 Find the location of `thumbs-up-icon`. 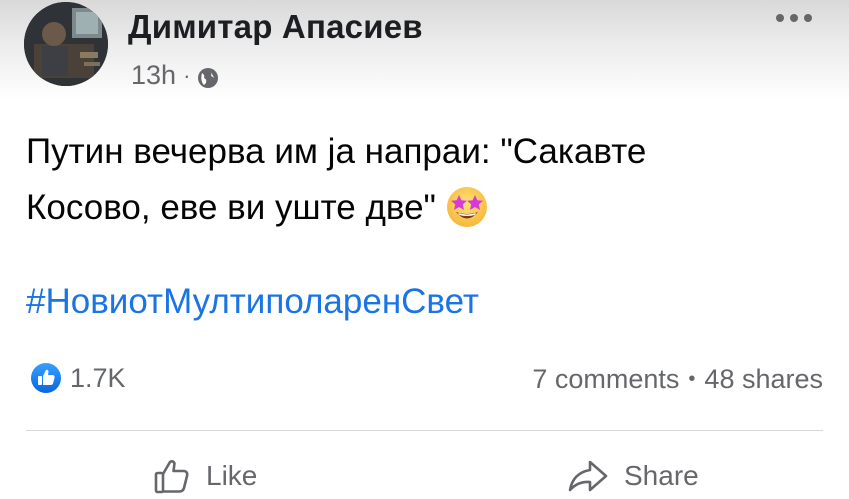

thumbs-up-icon is located at coordinates (171, 476).